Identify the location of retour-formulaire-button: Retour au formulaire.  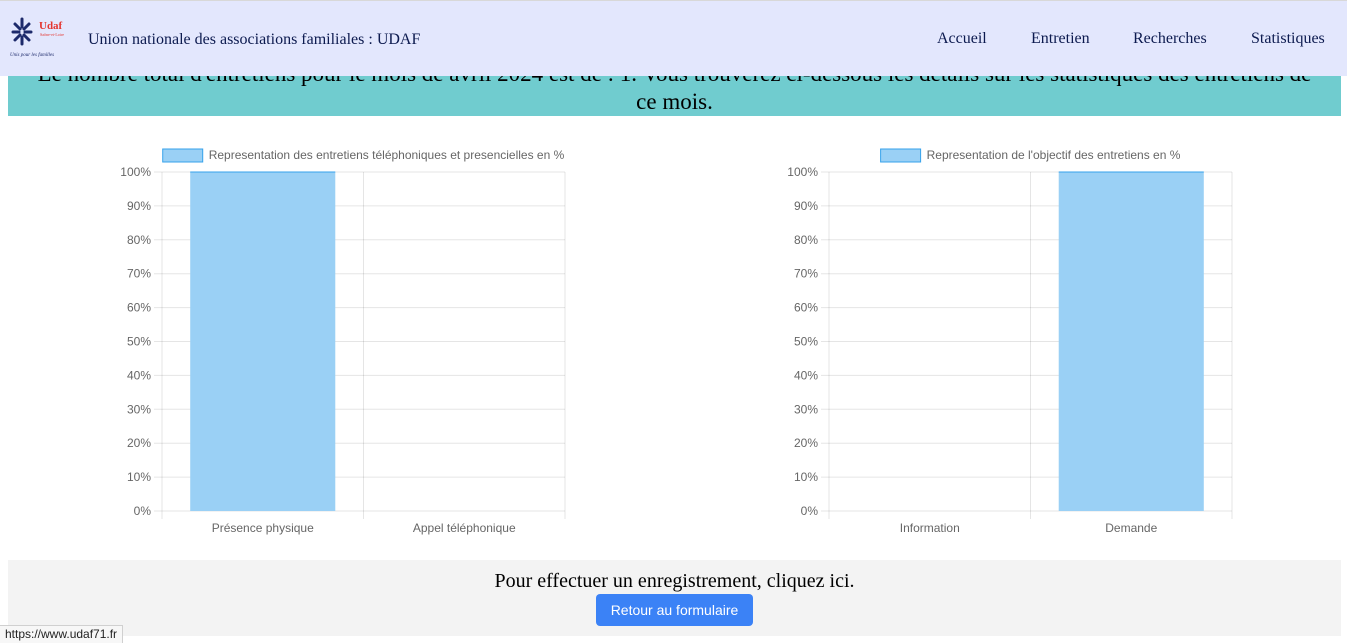
(674, 610).